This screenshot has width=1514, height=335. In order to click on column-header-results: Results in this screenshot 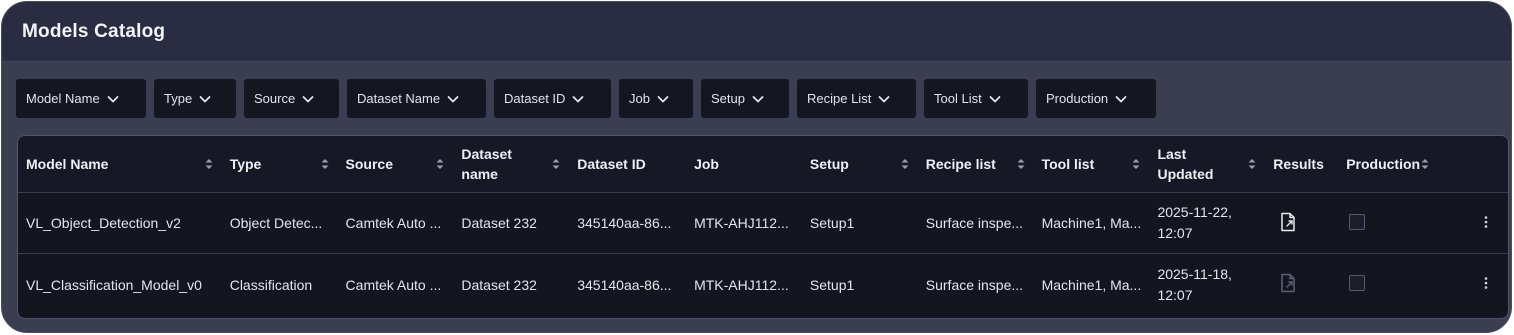, I will do `click(1301, 164)`.